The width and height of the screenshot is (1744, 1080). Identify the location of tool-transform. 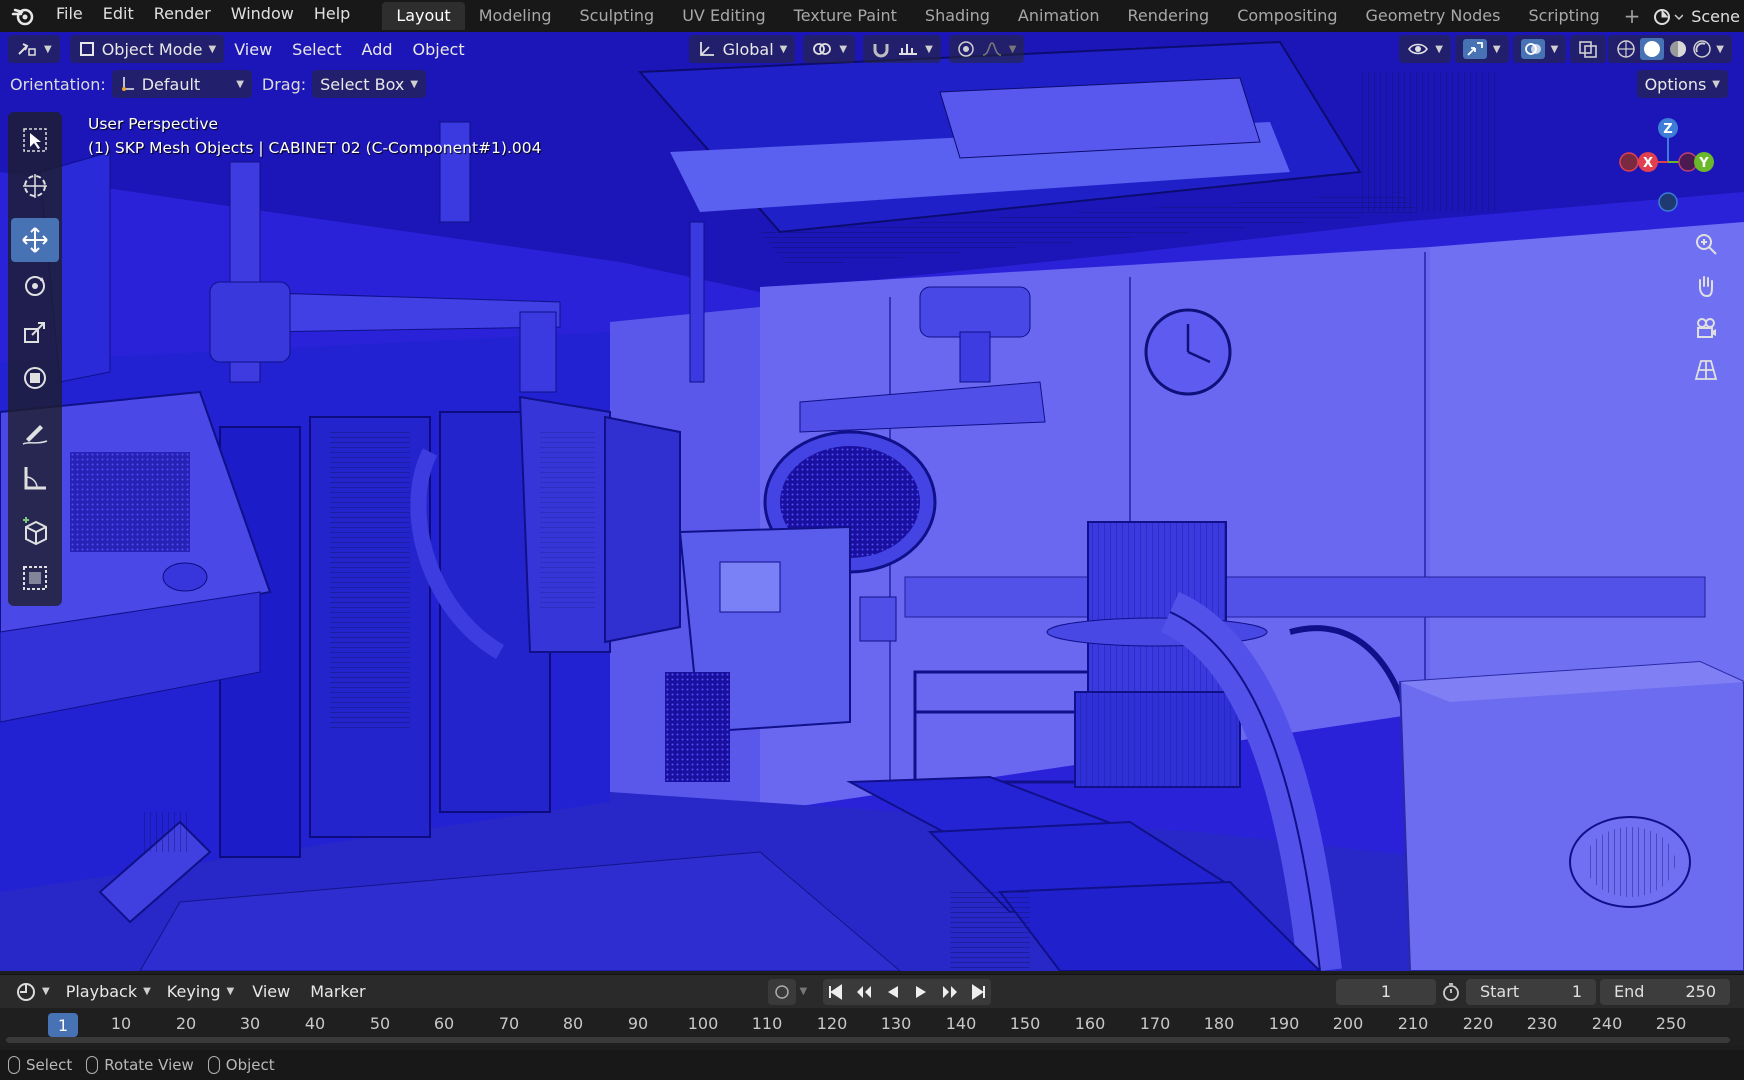
(35, 378).